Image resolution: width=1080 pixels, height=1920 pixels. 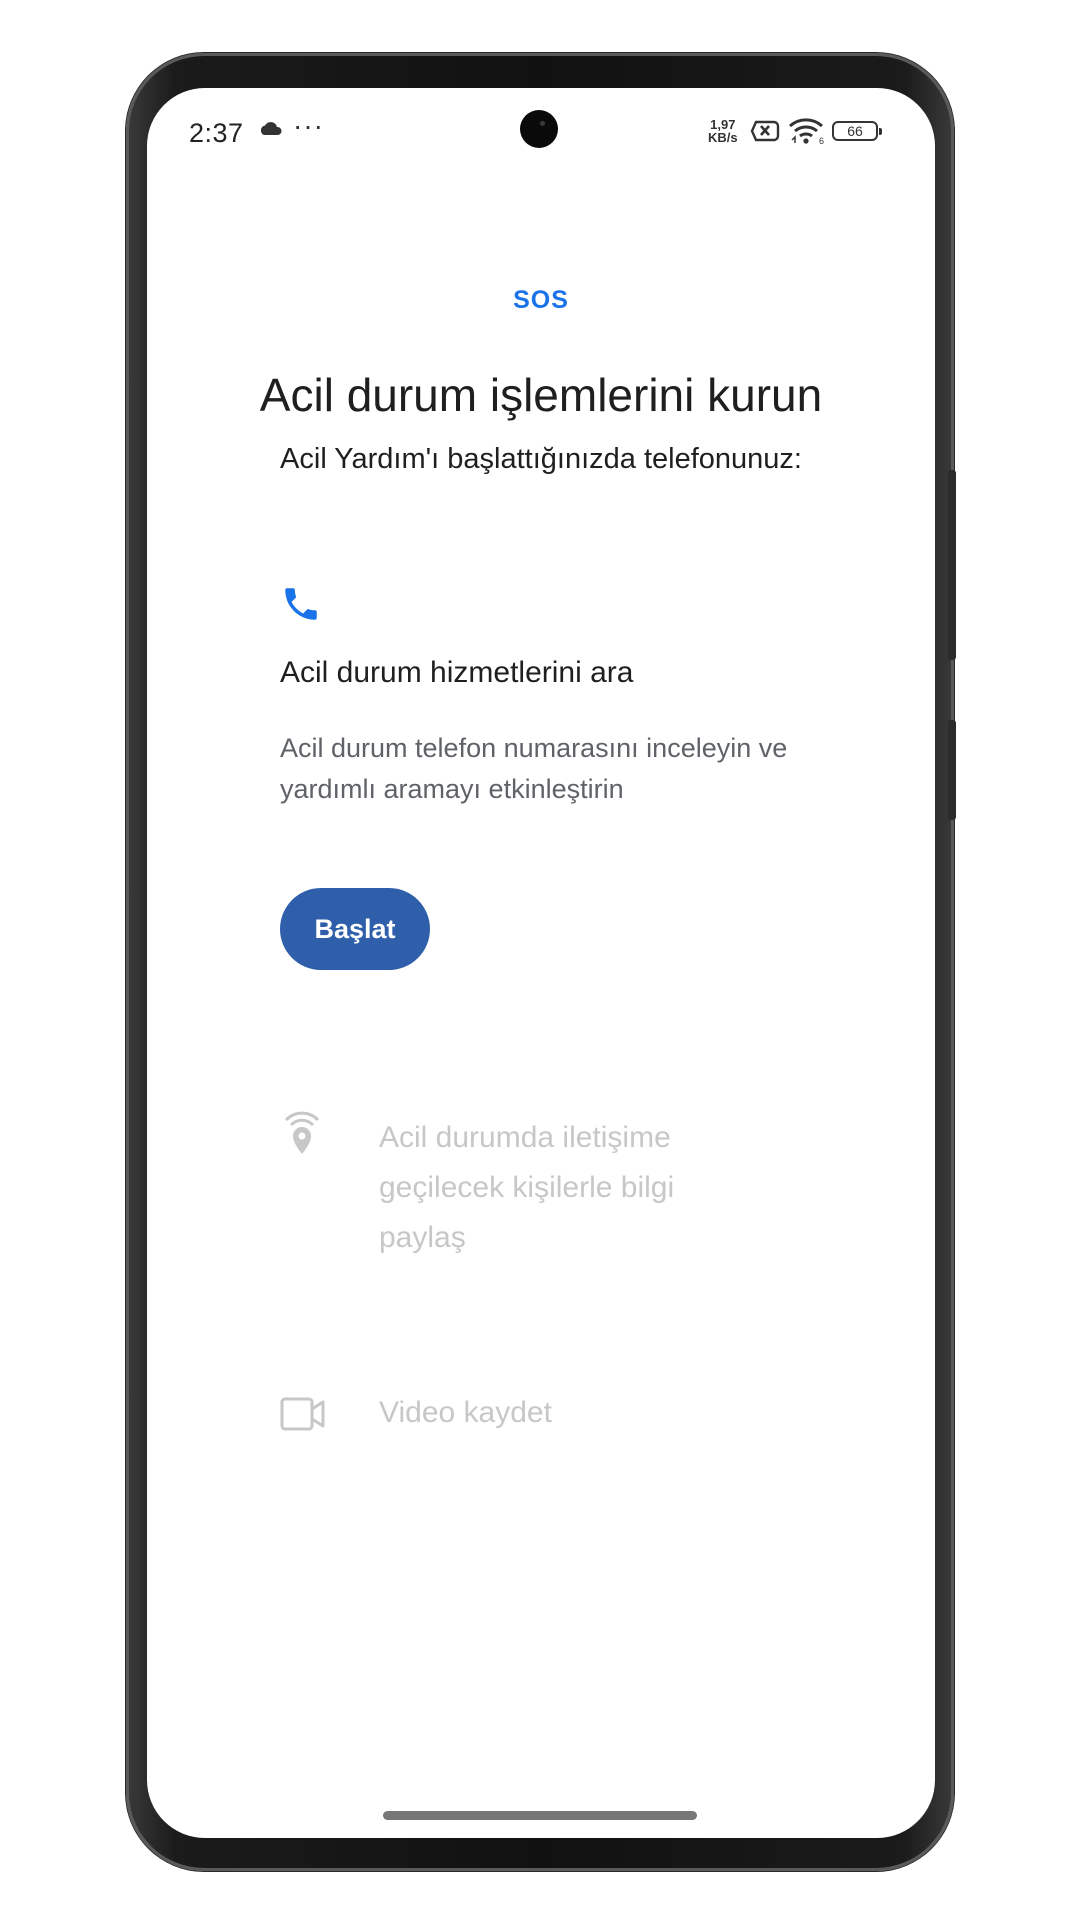 What do you see at coordinates (952, 770) in the screenshot?
I see `power-button` at bounding box center [952, 770].